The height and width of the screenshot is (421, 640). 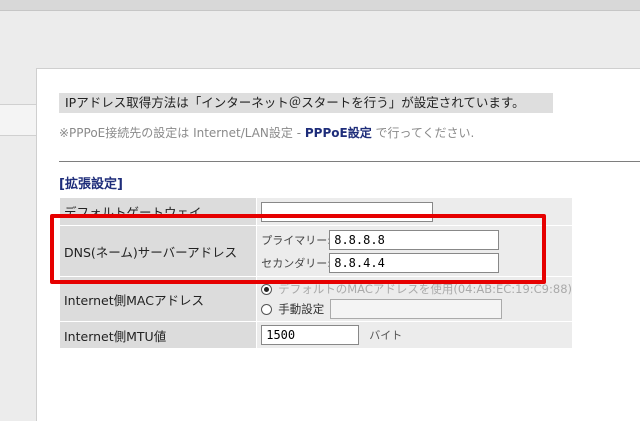 I want to click on pppoe-settings-link: PPPoE設定, so click(x=338, y=133).